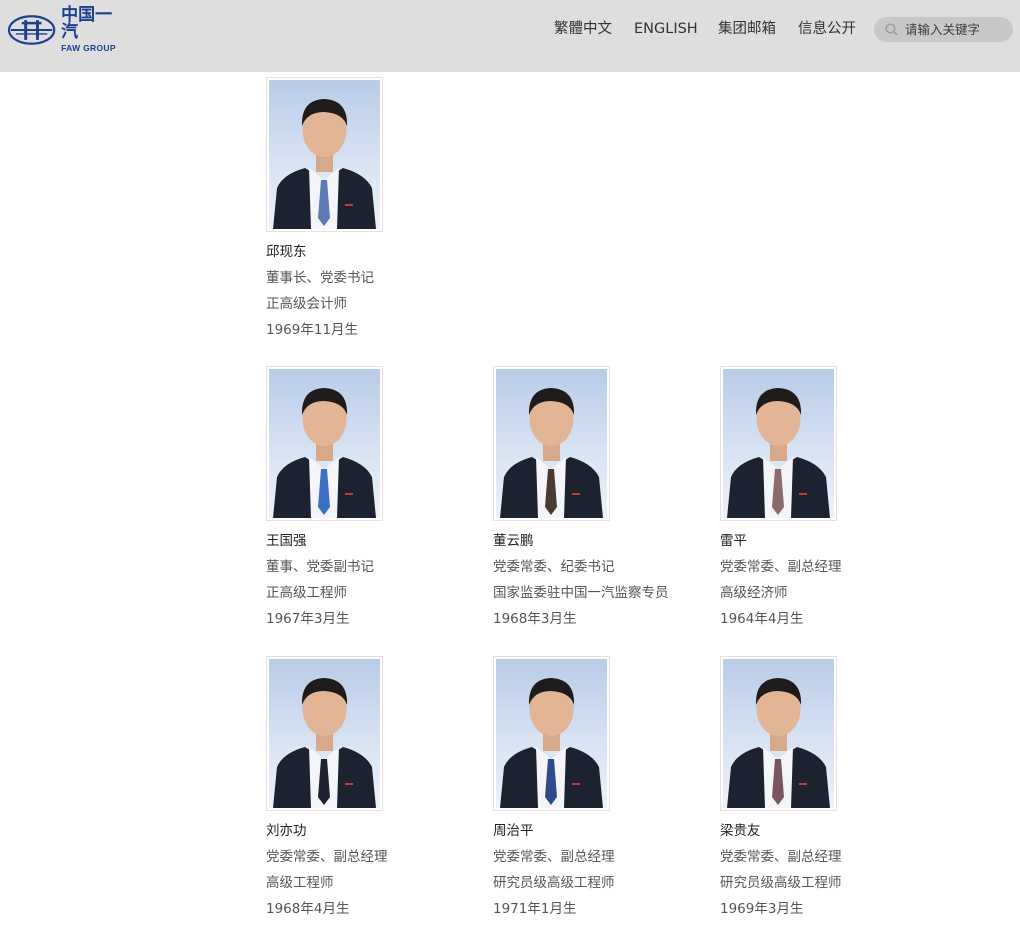 This screenshot has height=929, width=1020. I want to click on leader-title: 党委常委、纪委书记, so click(554, 567).